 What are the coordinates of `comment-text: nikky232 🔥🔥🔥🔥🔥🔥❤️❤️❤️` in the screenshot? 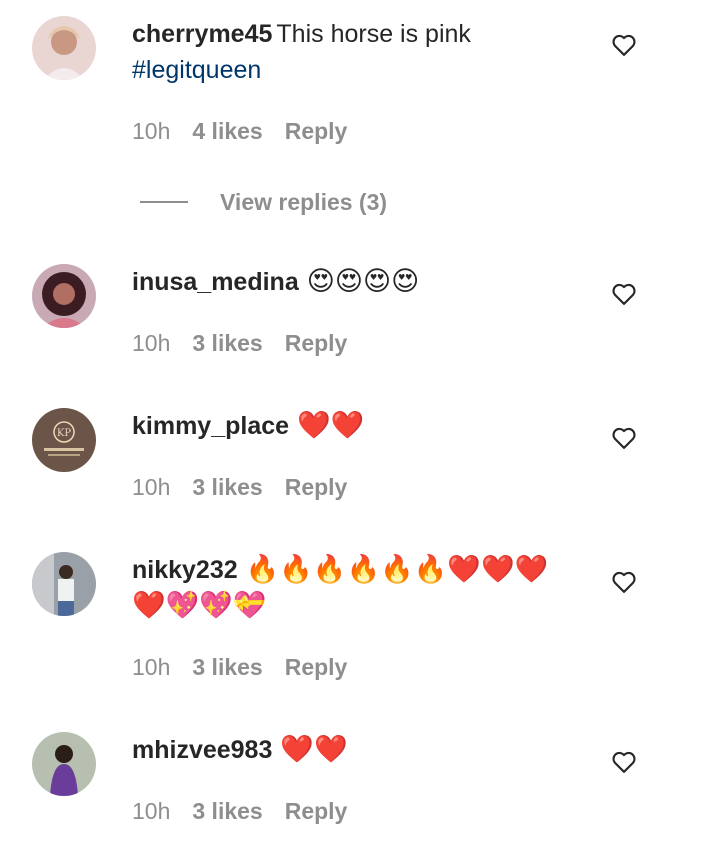 It's located at (340, 570).